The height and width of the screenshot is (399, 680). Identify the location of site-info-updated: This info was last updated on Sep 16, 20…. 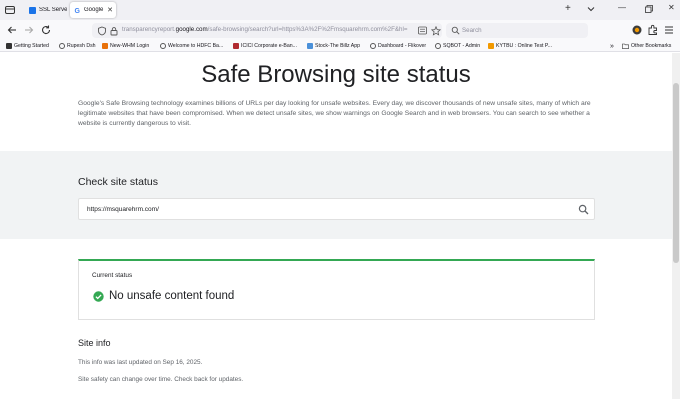
(140, 362).